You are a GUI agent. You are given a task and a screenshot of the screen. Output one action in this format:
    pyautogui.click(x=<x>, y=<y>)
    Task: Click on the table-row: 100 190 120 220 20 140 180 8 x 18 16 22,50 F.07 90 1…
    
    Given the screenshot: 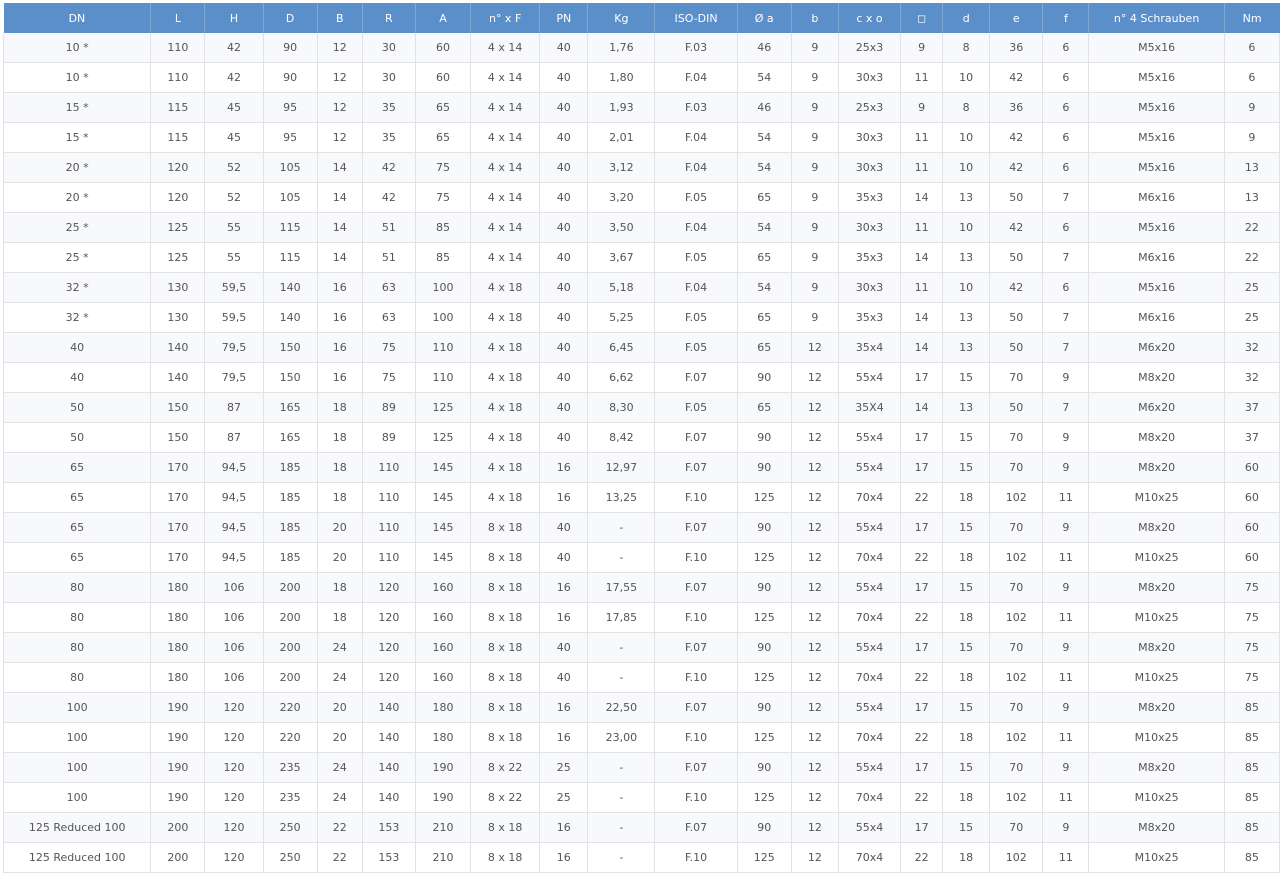 What is the action you would take?
    pyautogui.click(x=641, y=707)
    